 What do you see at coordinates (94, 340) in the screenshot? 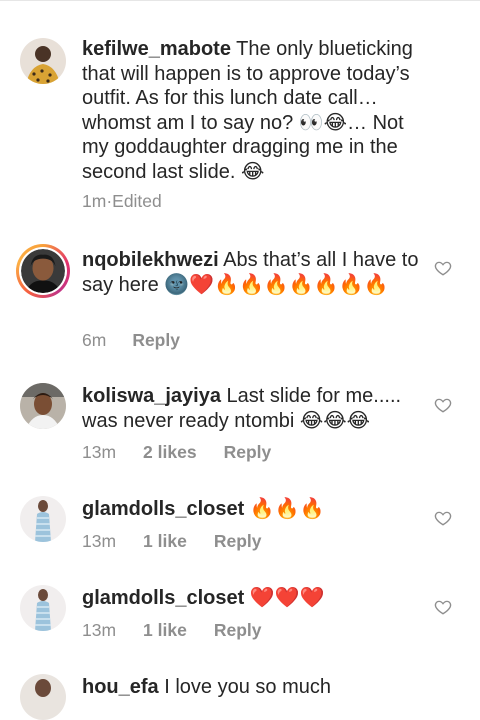
I see `comment-time: 6m` at bounding box center [94, 340].